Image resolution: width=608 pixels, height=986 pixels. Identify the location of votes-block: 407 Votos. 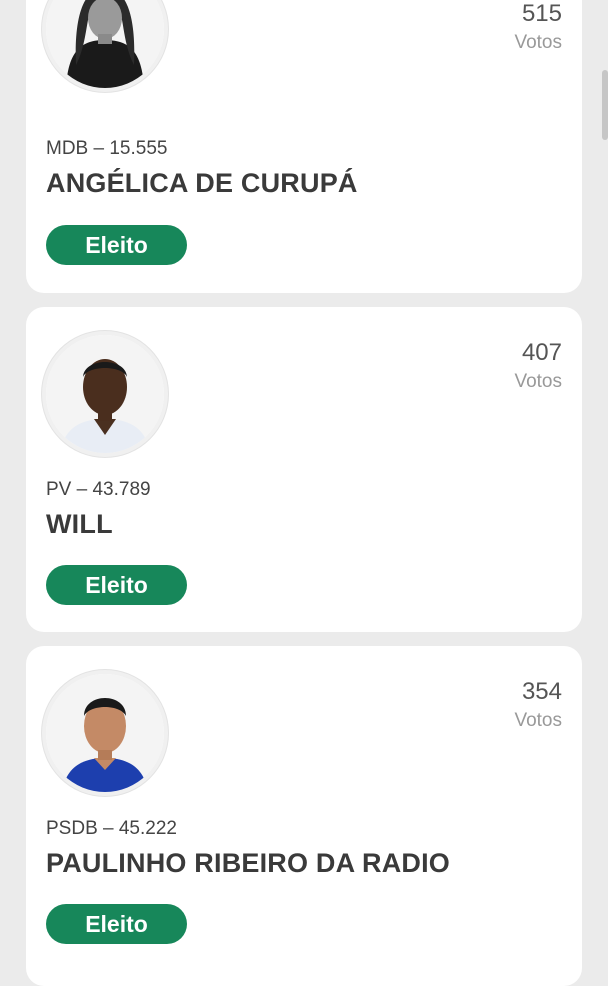
(538, 366).